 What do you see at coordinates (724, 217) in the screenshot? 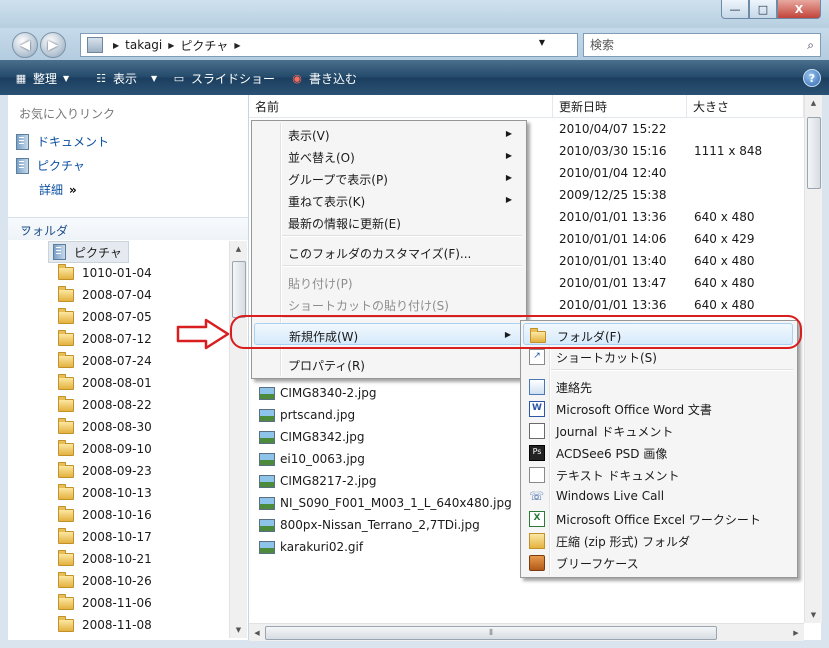
I see `file-size: 640 x 480` at bounding box center [724, 217].